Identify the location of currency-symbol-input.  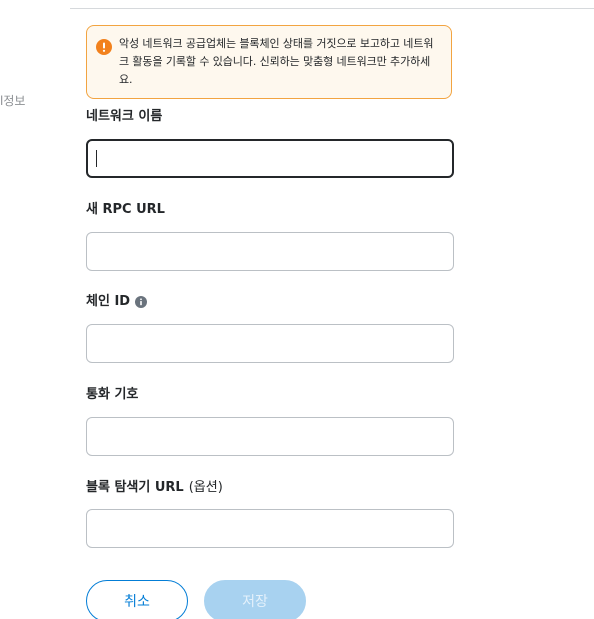
(270, 436).